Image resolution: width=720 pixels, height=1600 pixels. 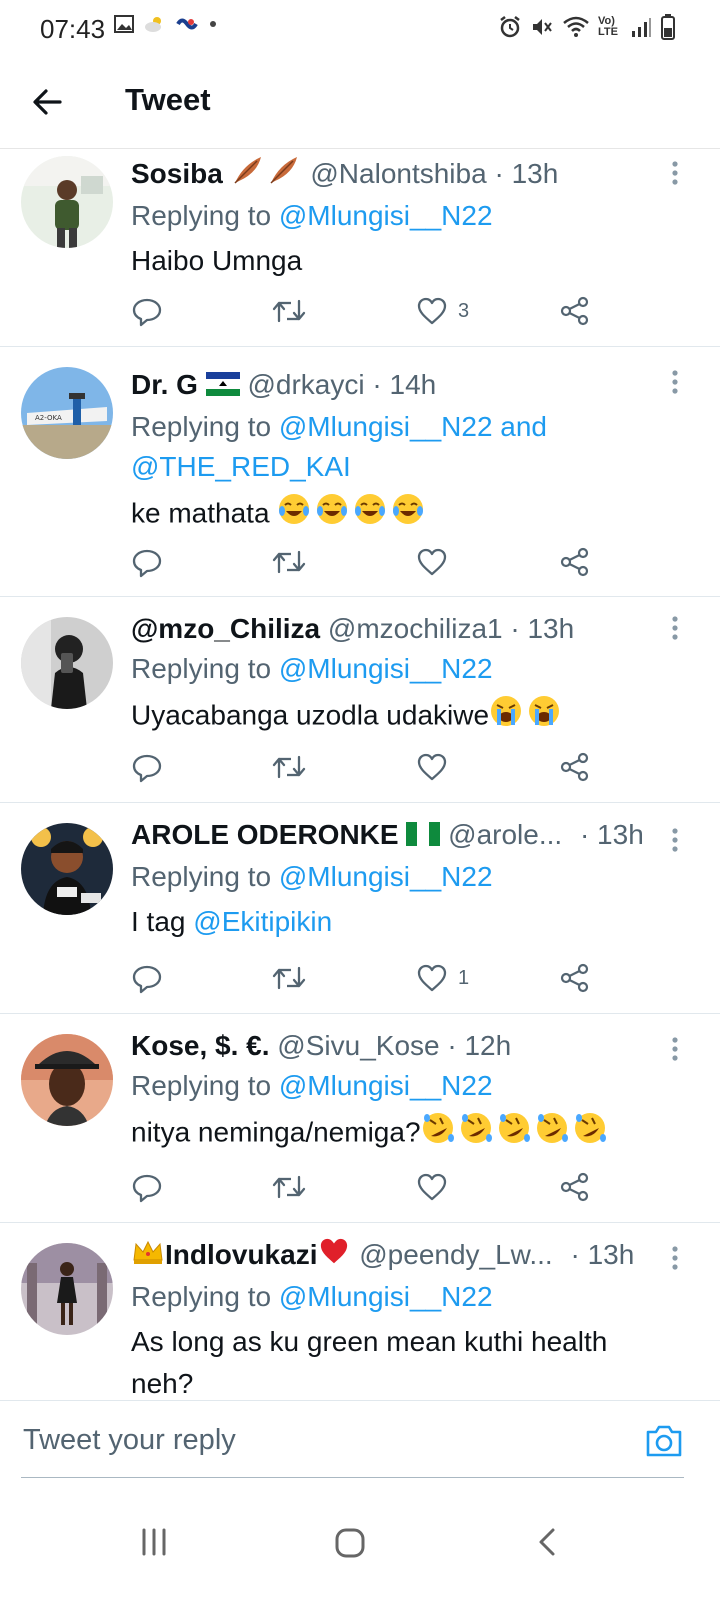 What do you see at coordinates (360, 102) in the screenshot?
I see `top-app-bar: Tweet` at bounding box center [360, 102].